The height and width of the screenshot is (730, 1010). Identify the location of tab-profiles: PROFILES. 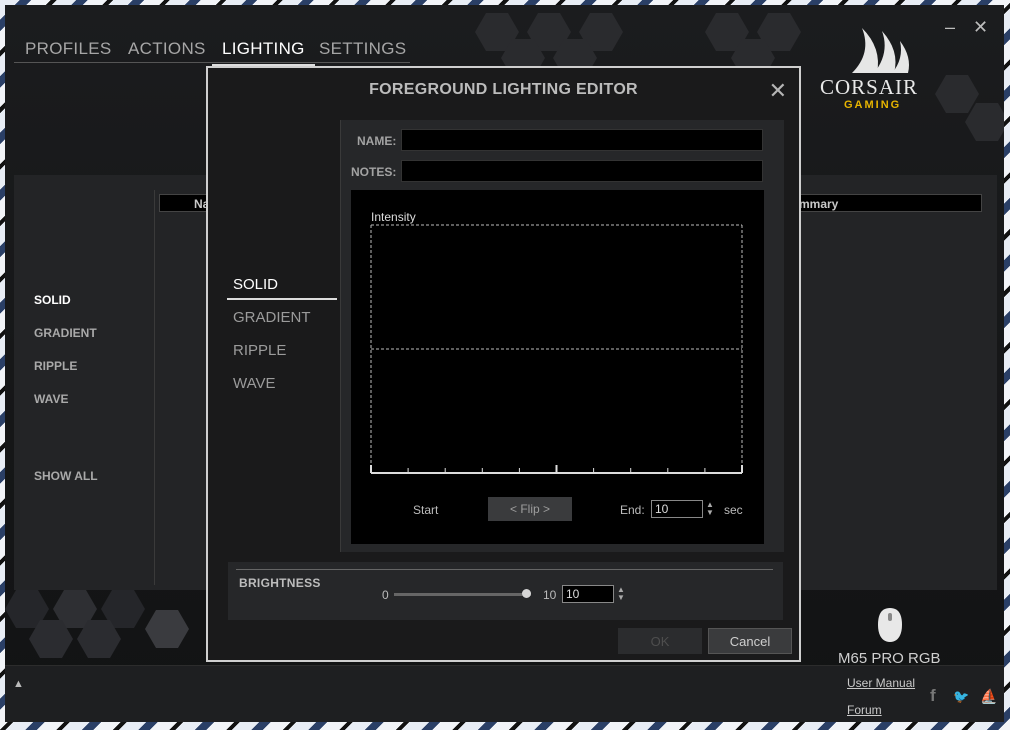
(68, 49).